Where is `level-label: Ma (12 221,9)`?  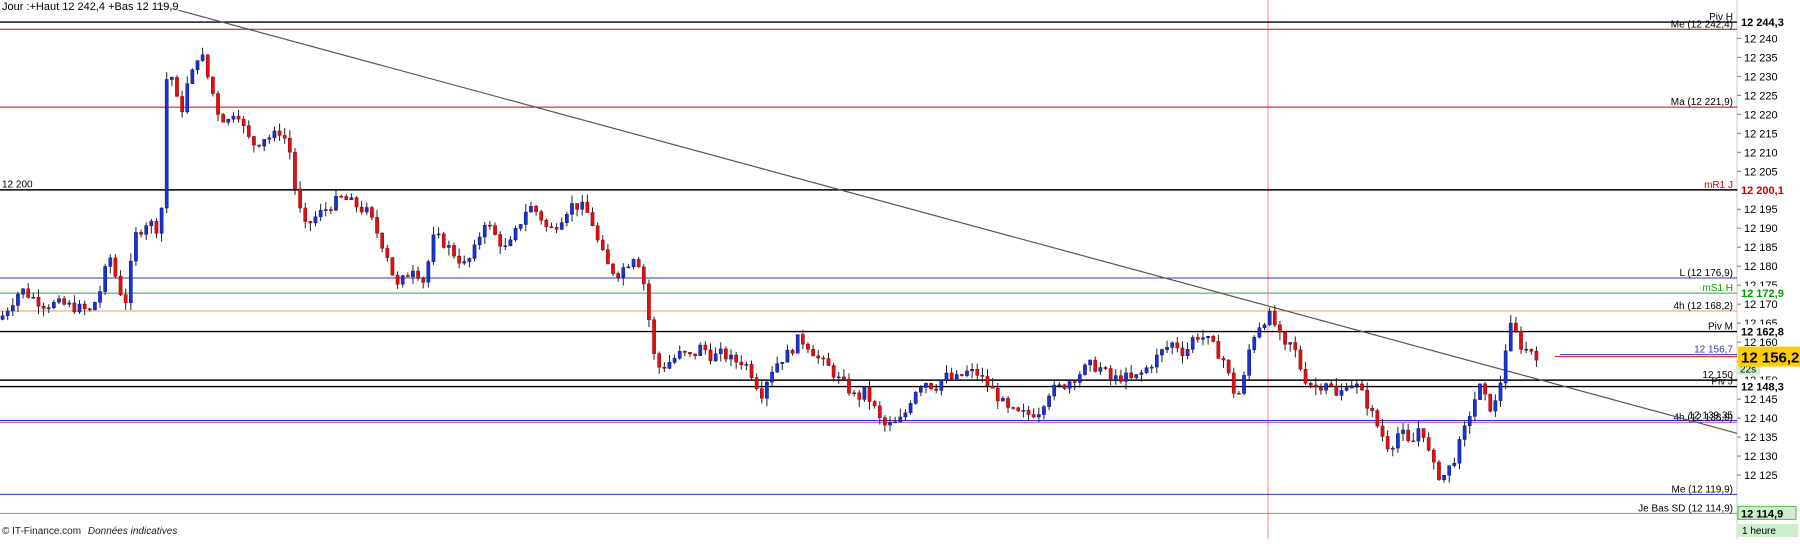 level-label: Ma (12 221,9) is located at coordinates (1702, 102).